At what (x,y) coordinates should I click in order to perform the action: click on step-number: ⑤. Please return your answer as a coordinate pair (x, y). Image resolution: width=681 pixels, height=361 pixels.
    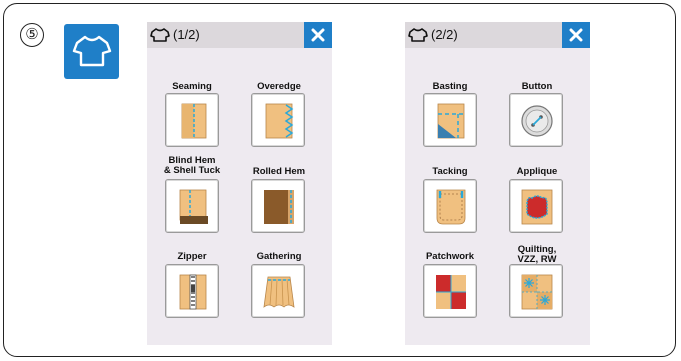
    Looking at the image, I should click on (32, 35).